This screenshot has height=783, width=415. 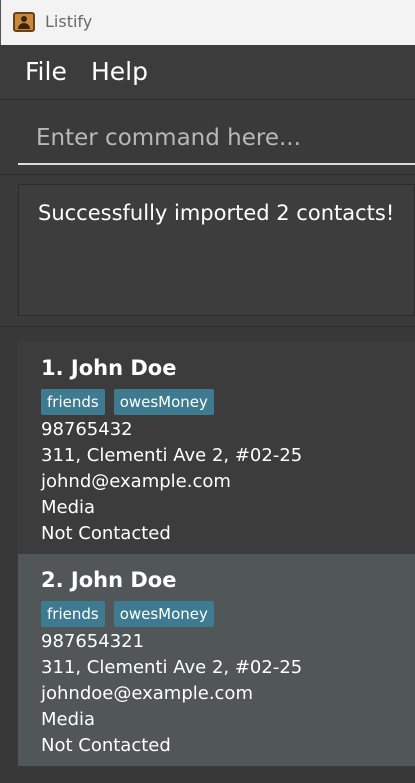 What do you see at coordinates (87, 429) in the screenshot?
I see `contact-phone: 98765432` at bounding box center [87, 429].